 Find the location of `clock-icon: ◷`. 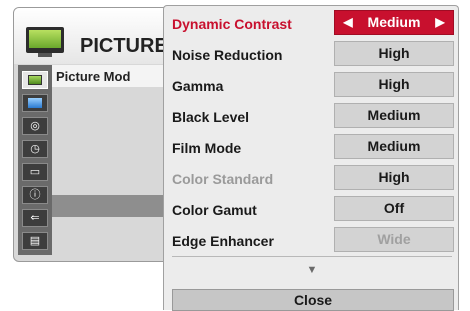

clock-icon: ◷ is located at coordinates (35, 149).